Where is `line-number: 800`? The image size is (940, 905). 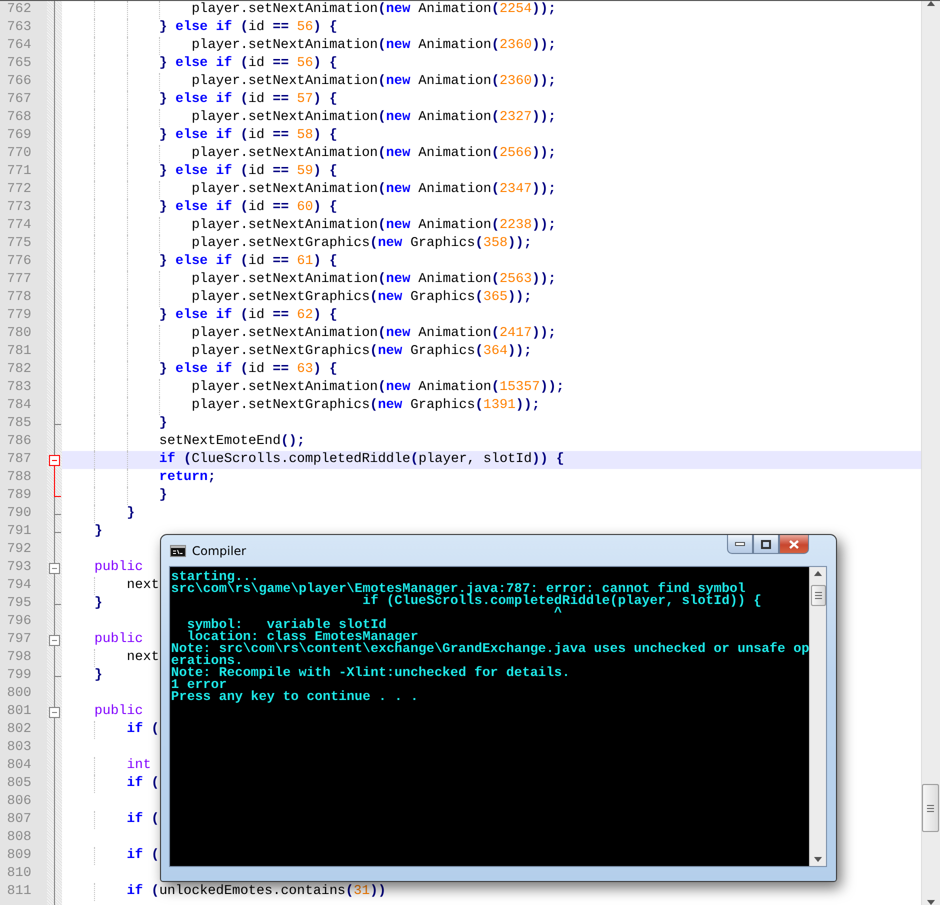
line-number: 800 is located at coordinates (19, 694).